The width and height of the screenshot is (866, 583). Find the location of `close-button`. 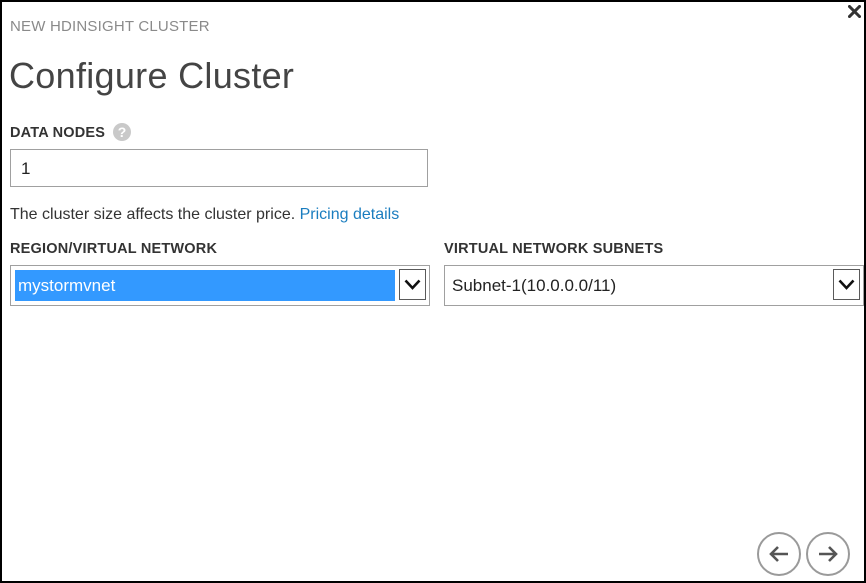

close-button is located at coordinates (854, 11).